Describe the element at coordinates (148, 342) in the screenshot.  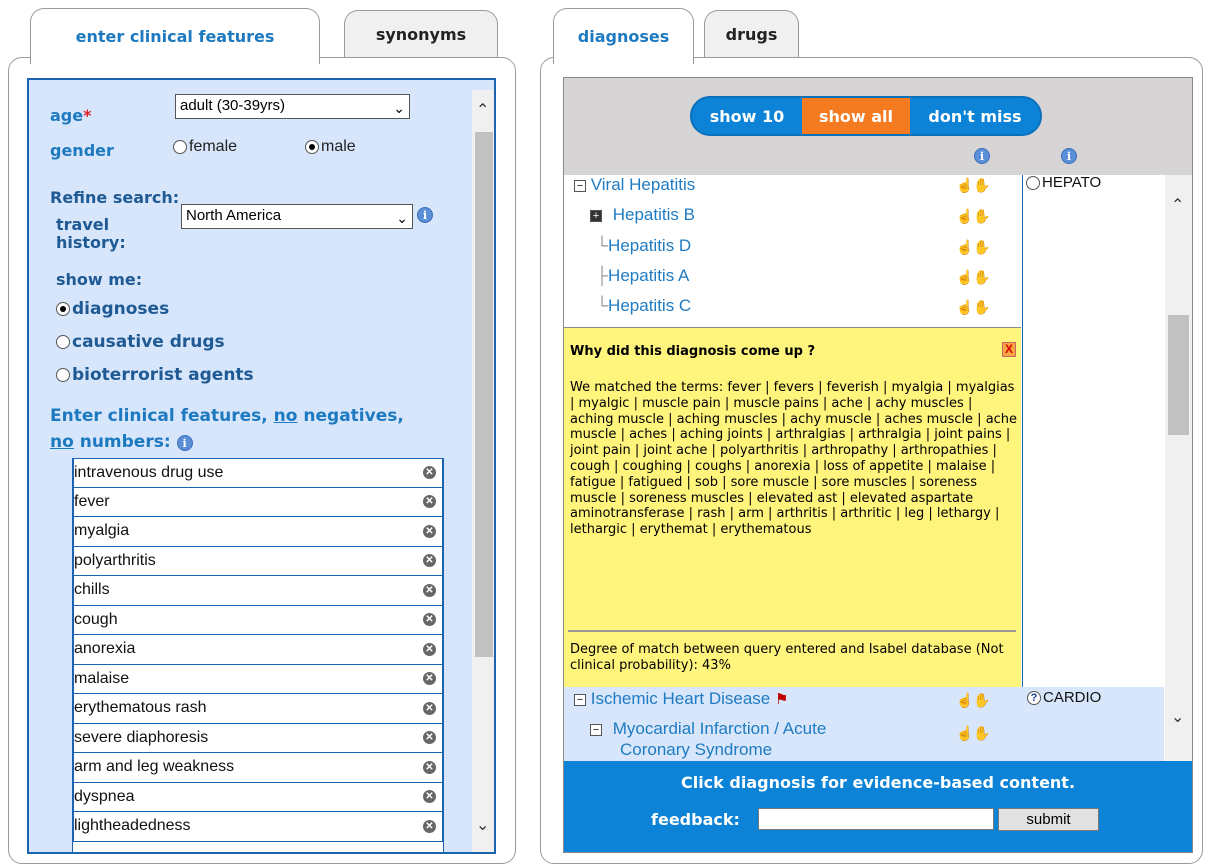
I see `show-me-causative-drugs-label: causative drugs` at that location.